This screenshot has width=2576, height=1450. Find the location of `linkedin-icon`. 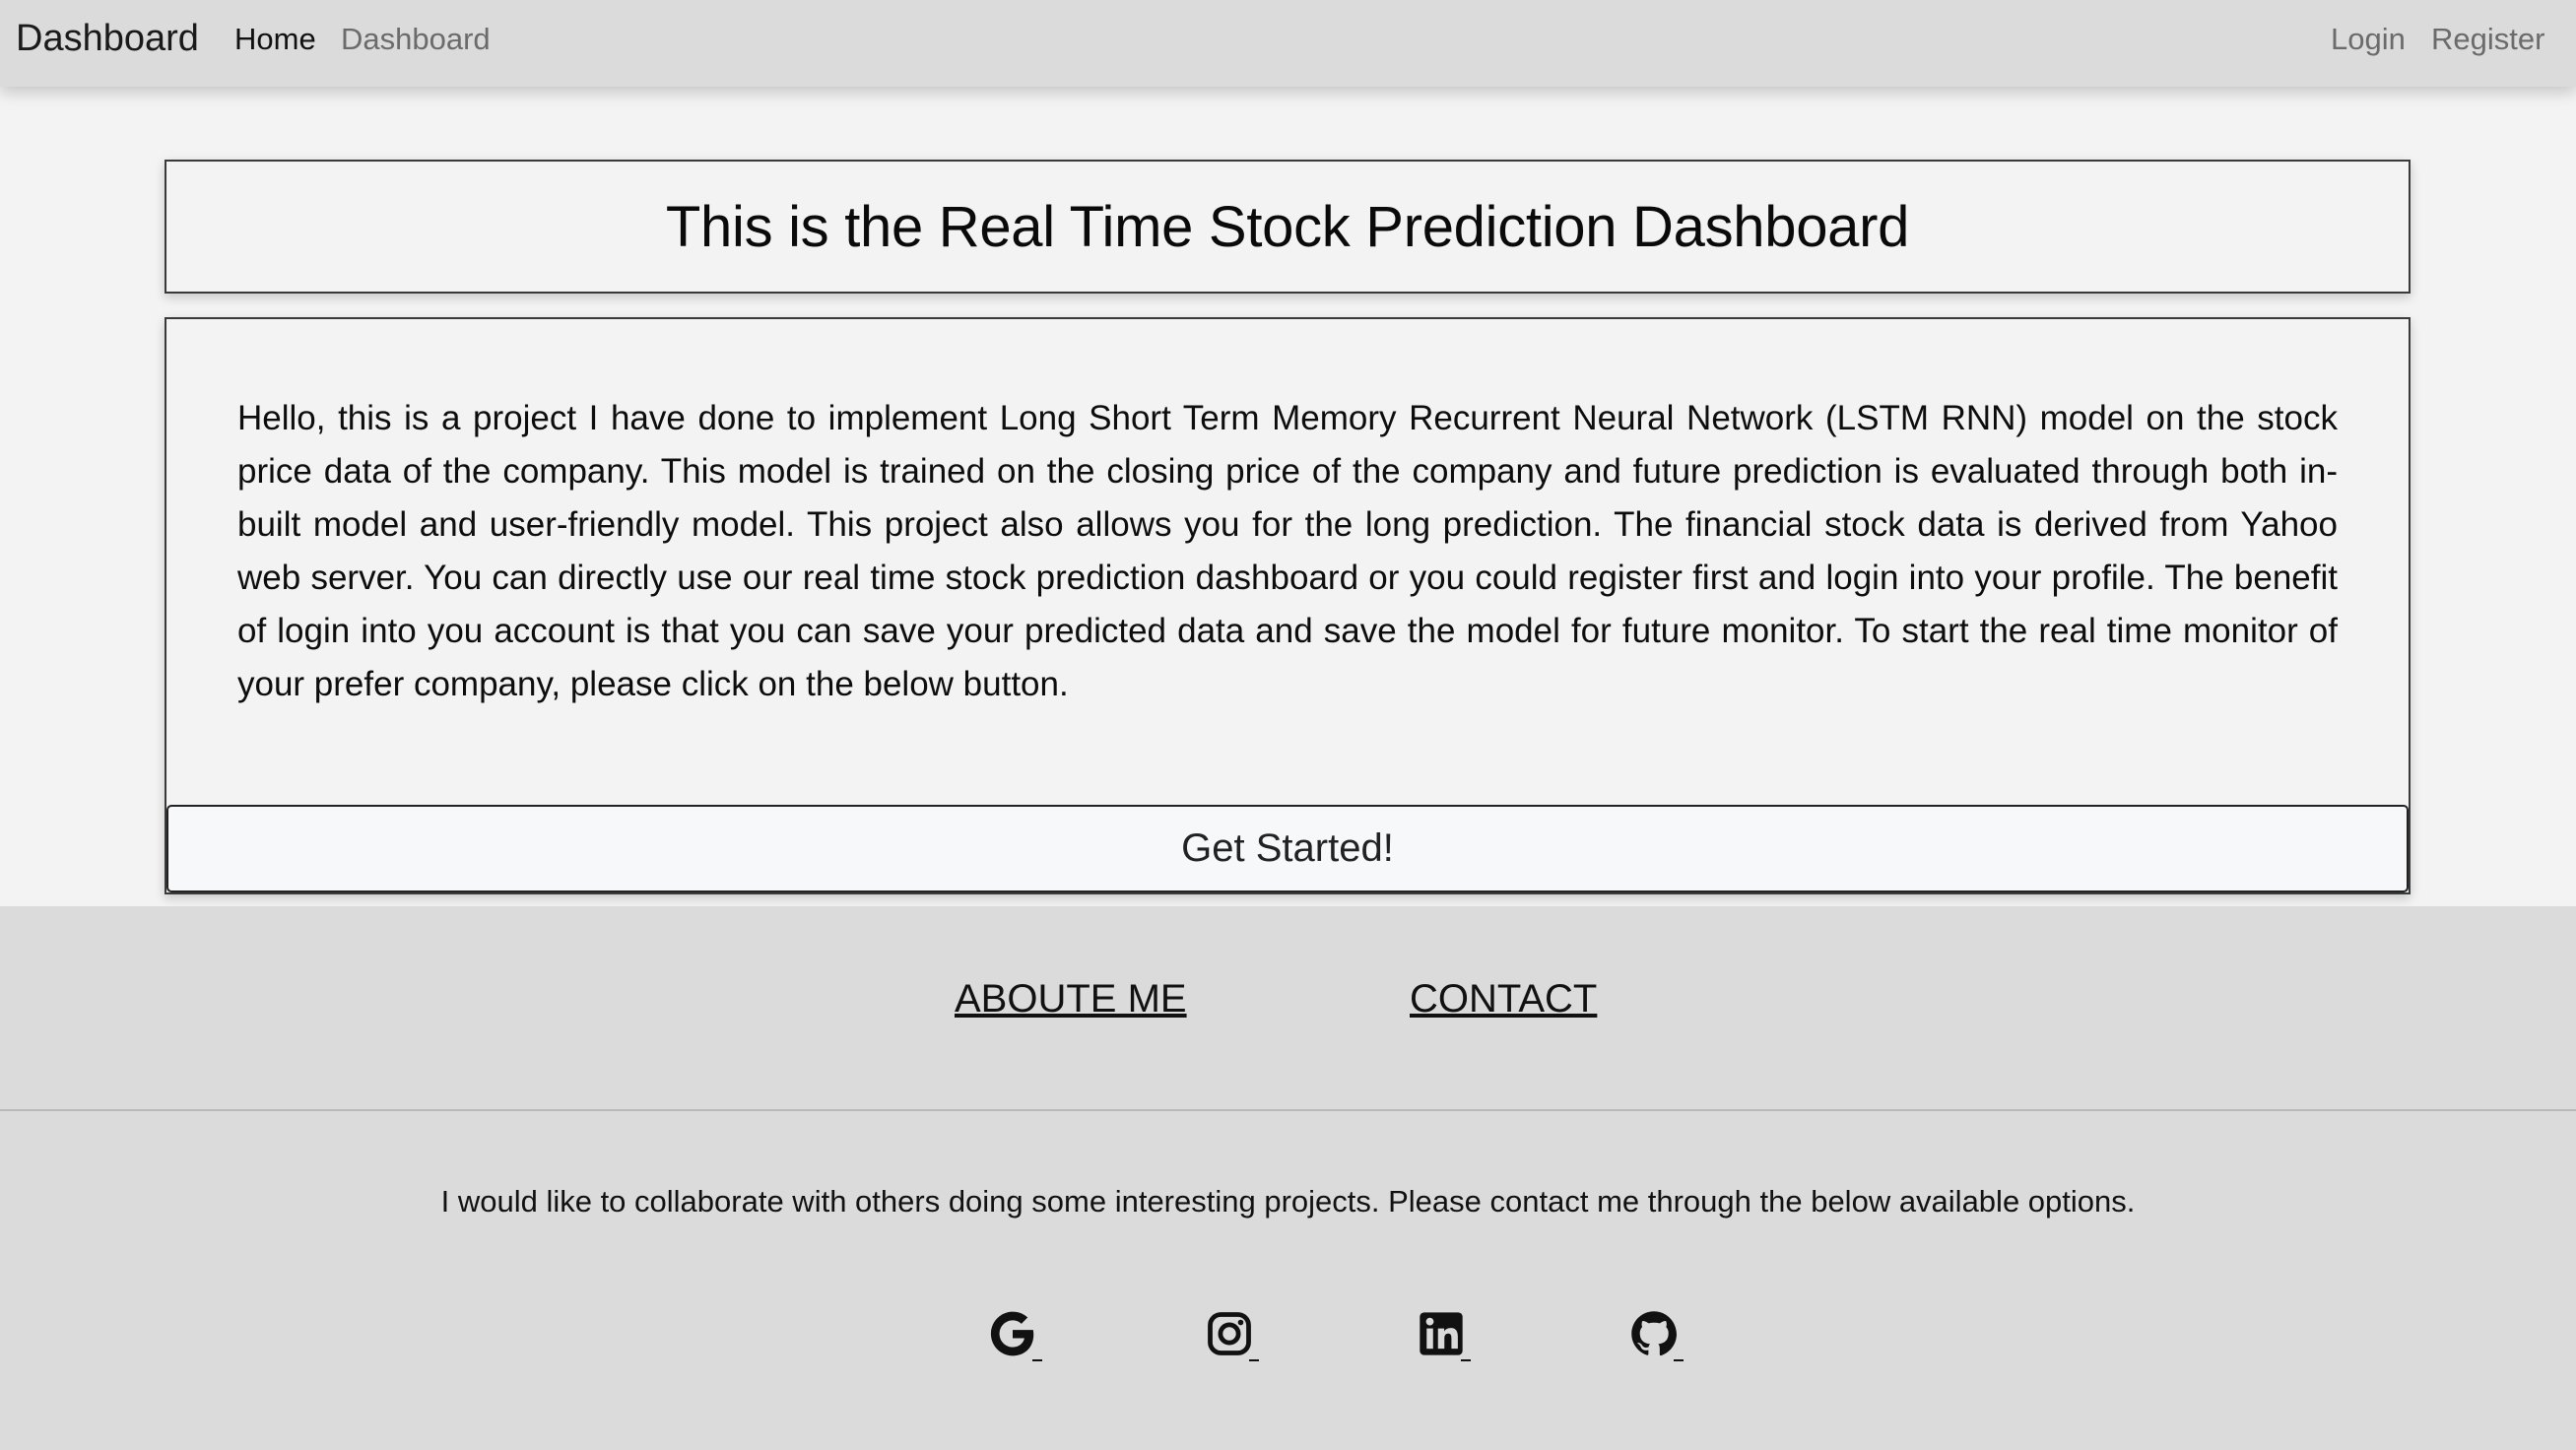

linkedin-icon is located at coordinates (1445, 1338).